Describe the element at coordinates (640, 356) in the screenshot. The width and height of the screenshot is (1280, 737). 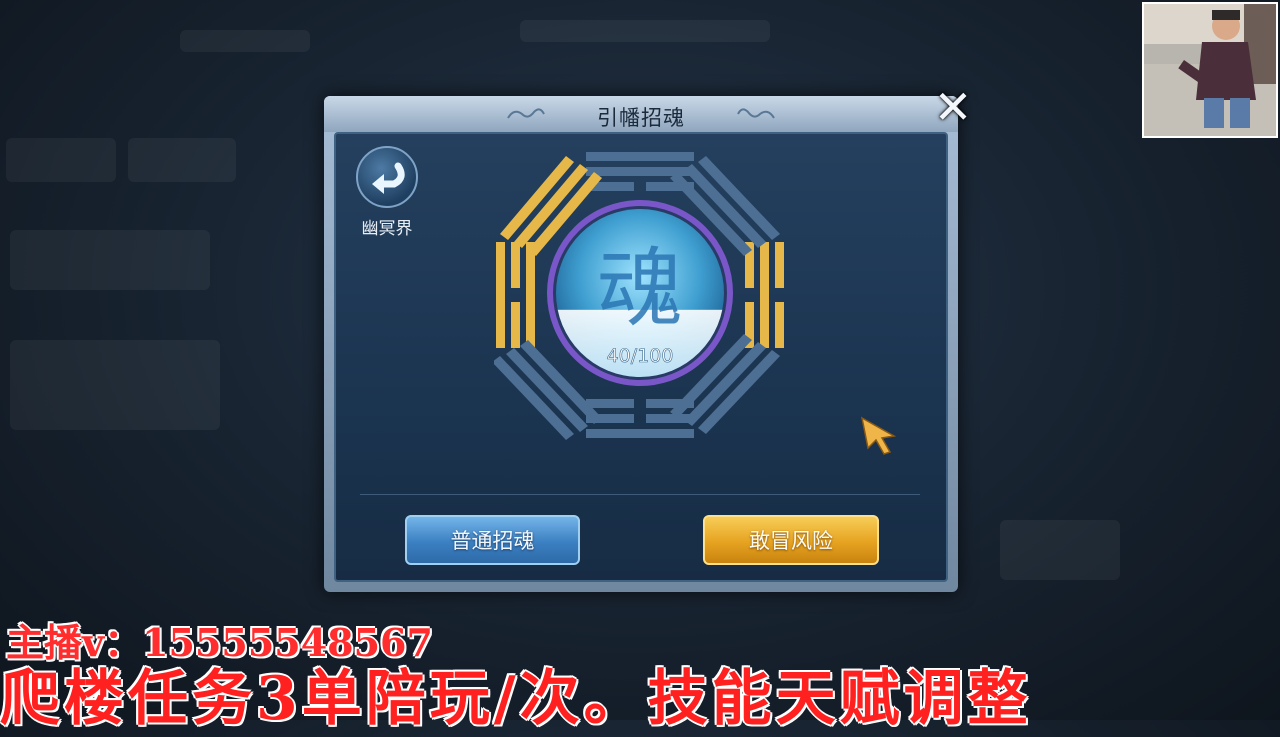
I see `soul-progress-text: 40/100` at that location.